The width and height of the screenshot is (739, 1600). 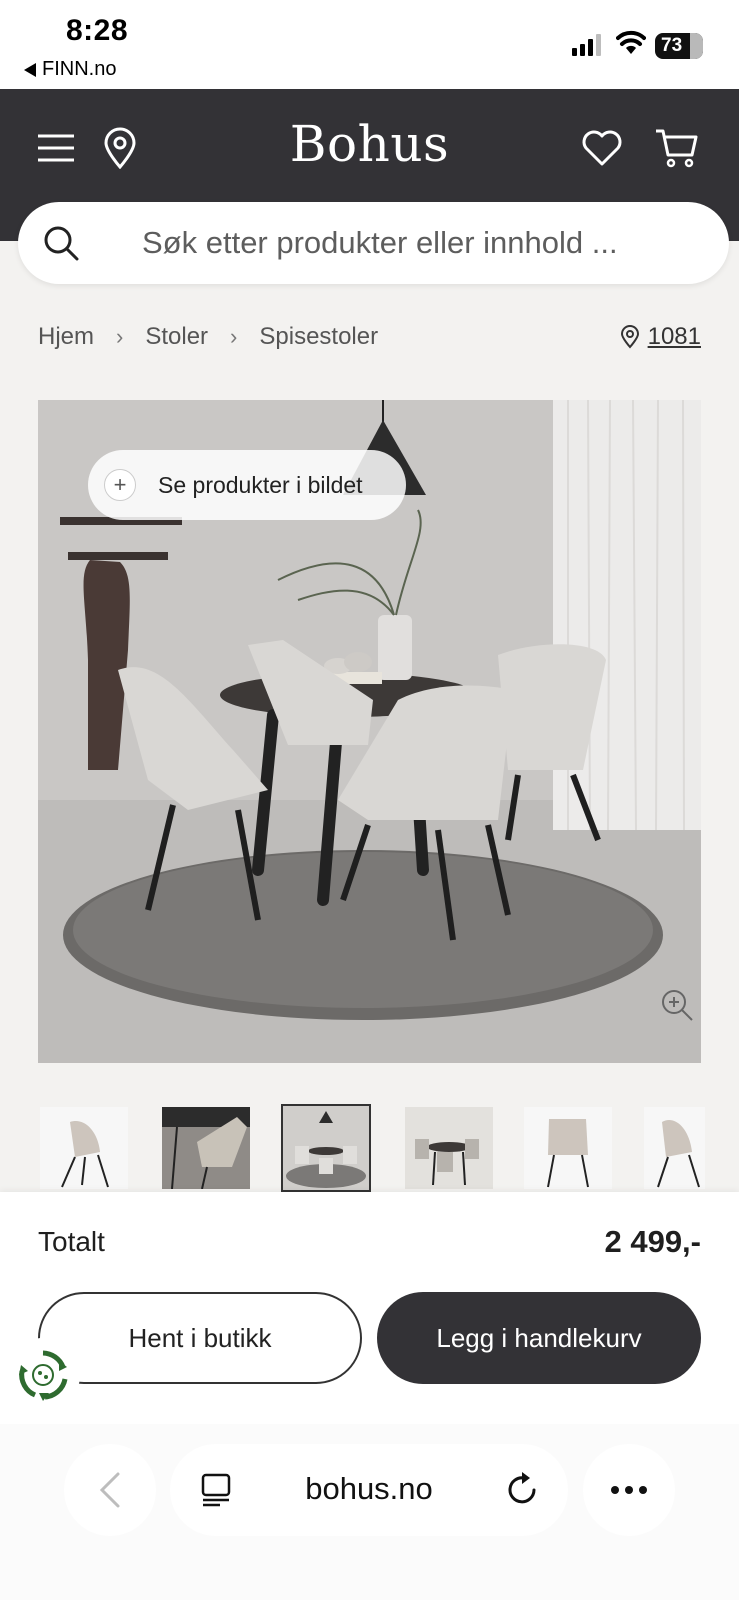 I want to click on back-to-app-link: FINN.no, so click(x=70, y=69).